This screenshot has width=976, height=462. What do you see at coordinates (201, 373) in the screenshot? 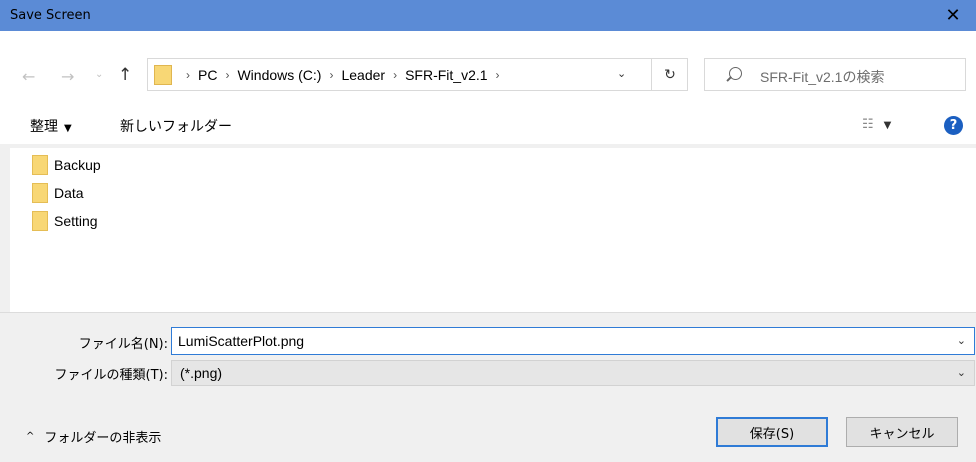
I see `file-type-value: (*.png)` at bounding box center [201, 373].